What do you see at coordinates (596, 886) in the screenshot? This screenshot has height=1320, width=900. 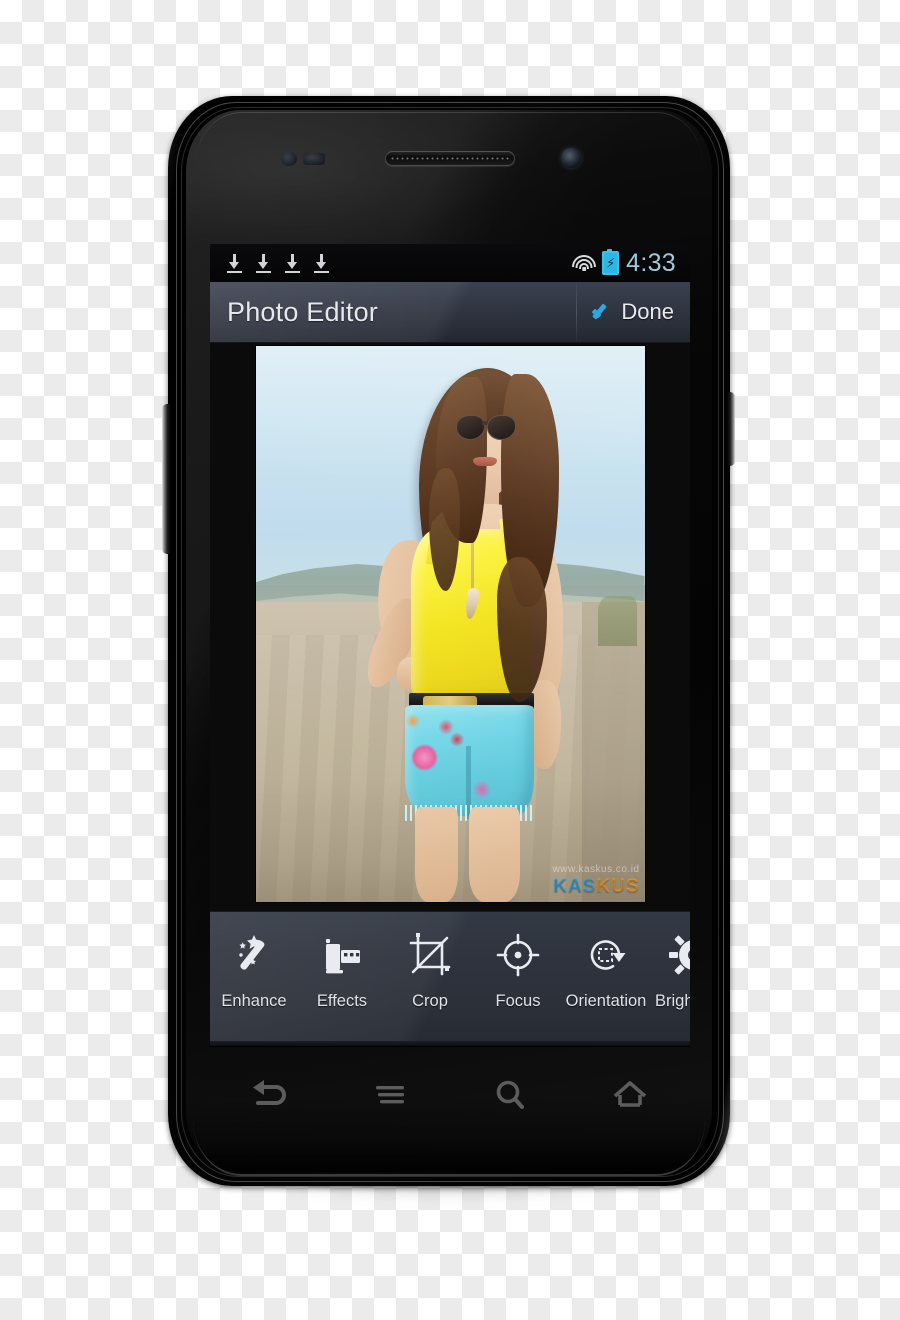 I see `watermark-brand: KASKUS` at bounding box center [596, 886].